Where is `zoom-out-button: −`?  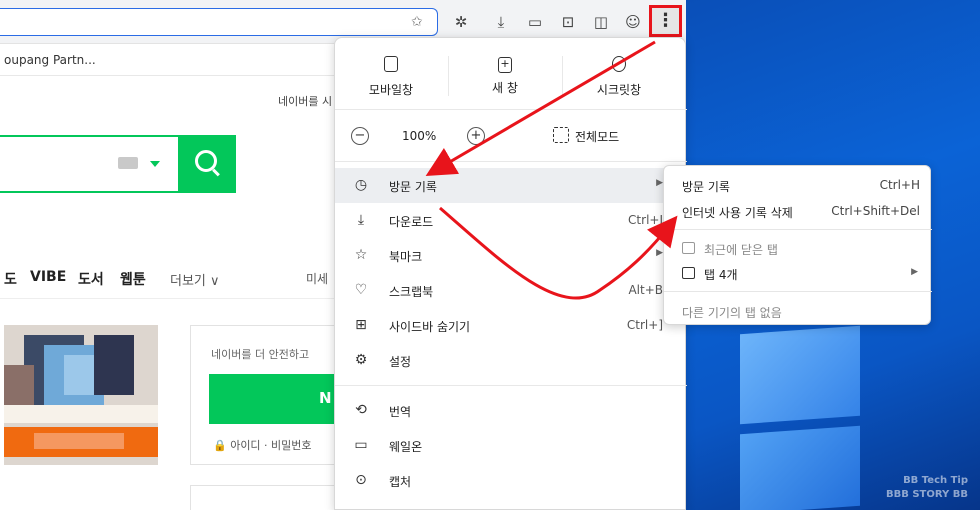
zoom-out-button: − is located at coordinates (360, 136).